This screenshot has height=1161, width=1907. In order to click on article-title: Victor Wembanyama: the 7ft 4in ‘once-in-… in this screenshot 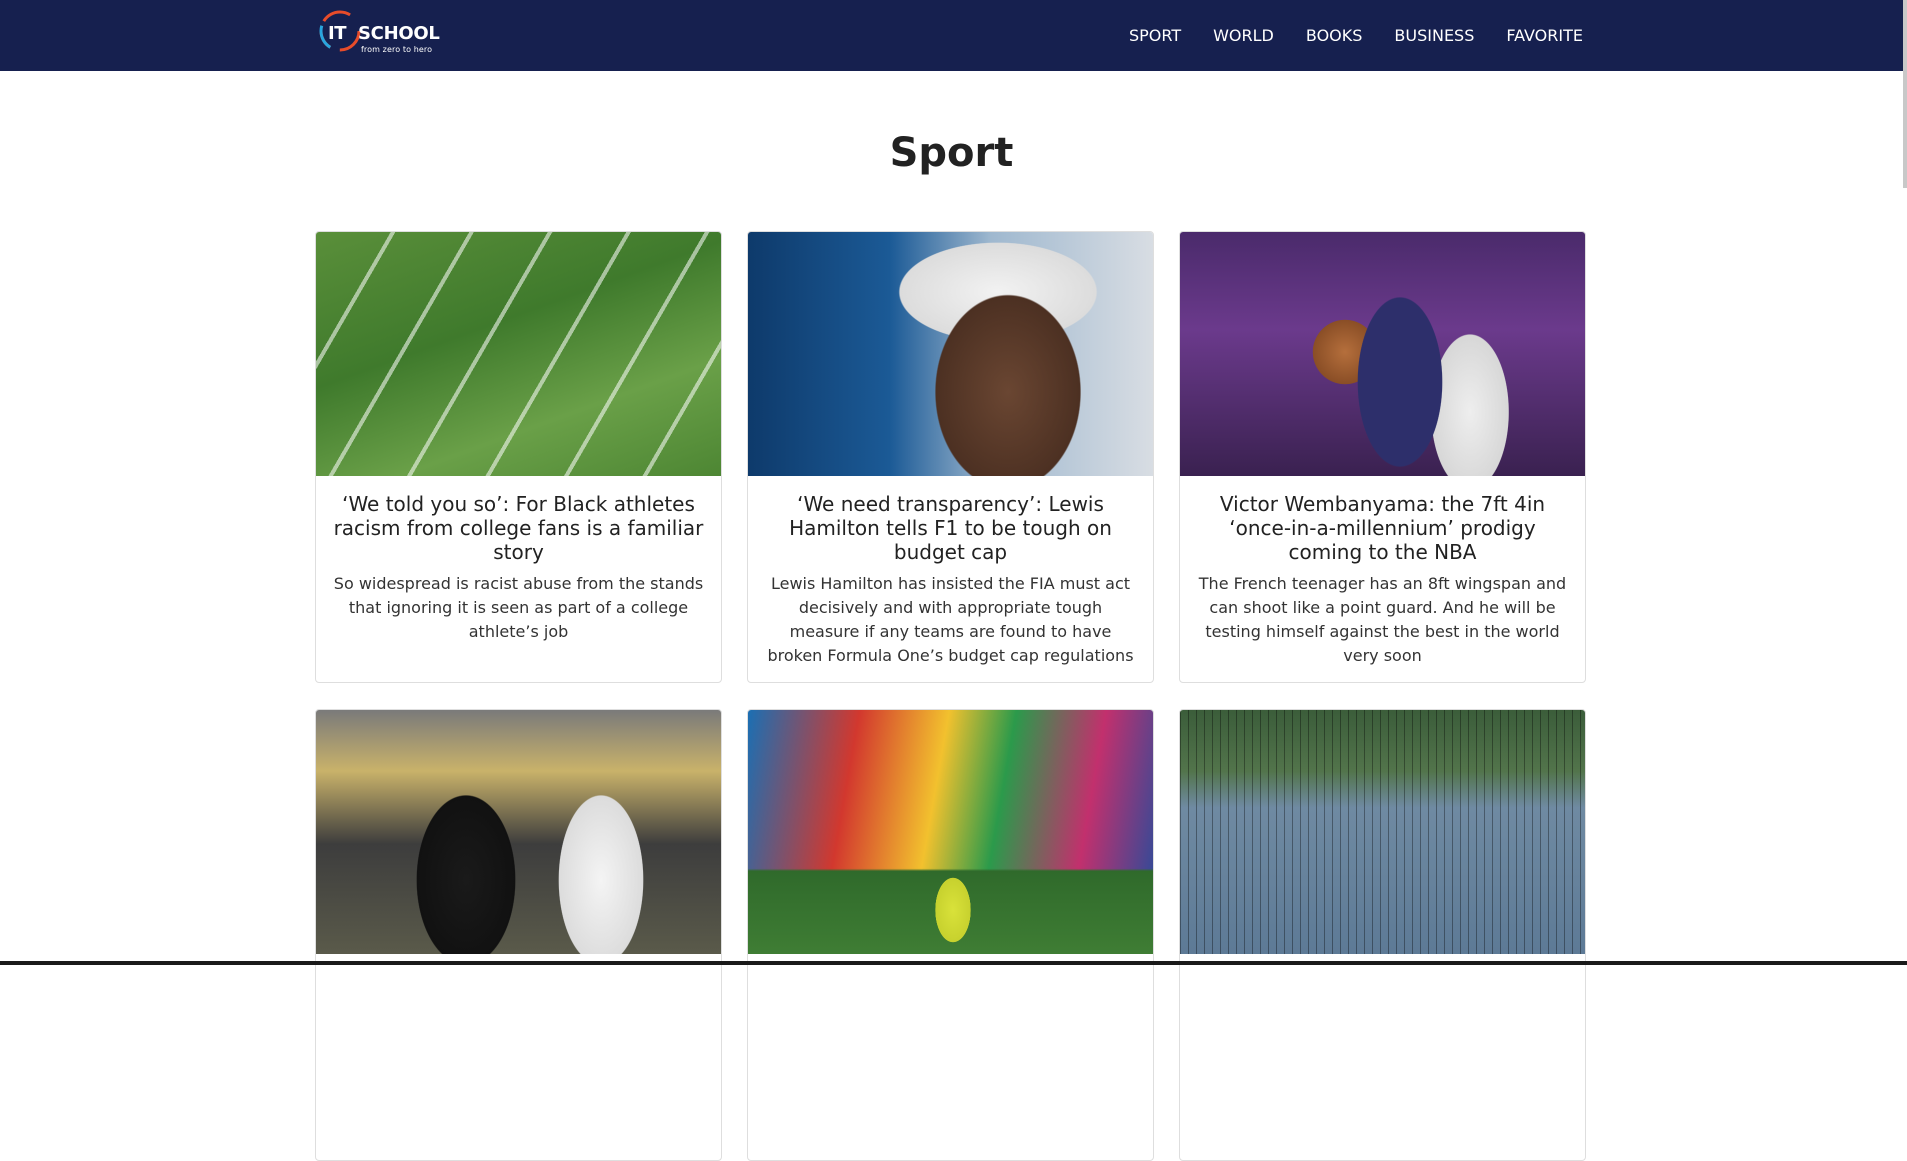, I will do `click(1382, 528)`.